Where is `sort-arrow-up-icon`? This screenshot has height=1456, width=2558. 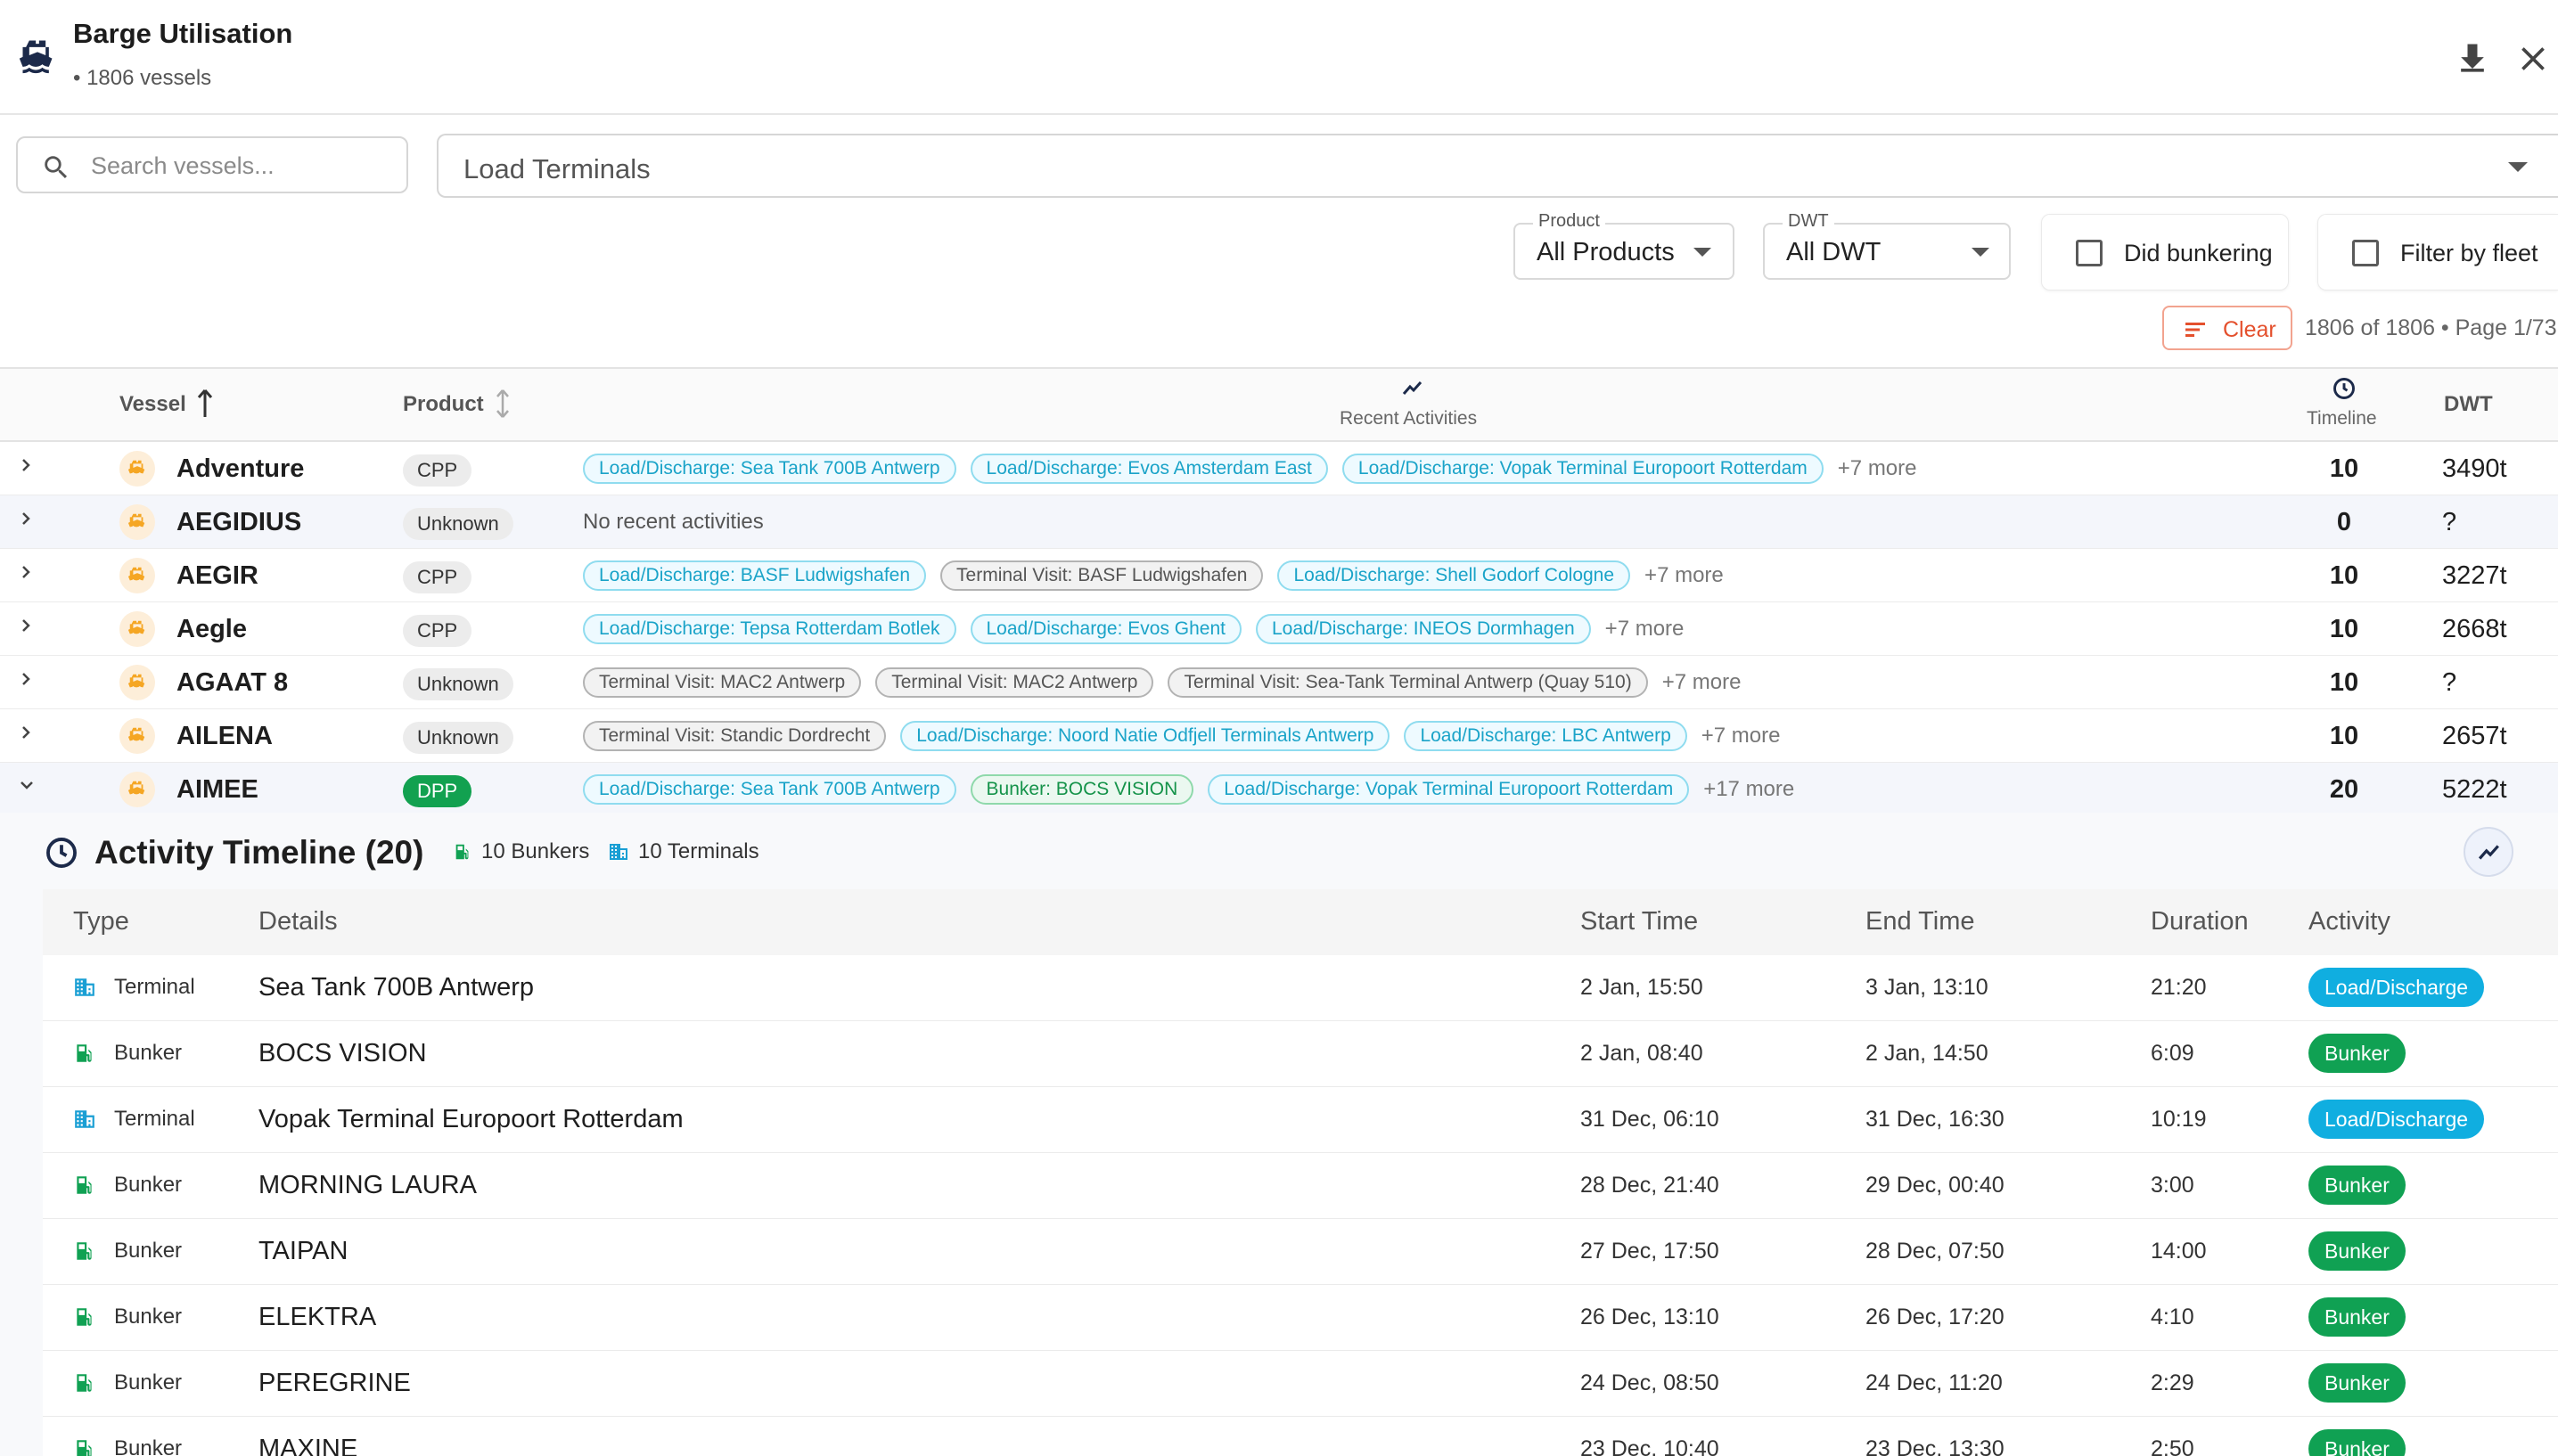 sort-arrow-up-icon is located at coordinates (205, 404).